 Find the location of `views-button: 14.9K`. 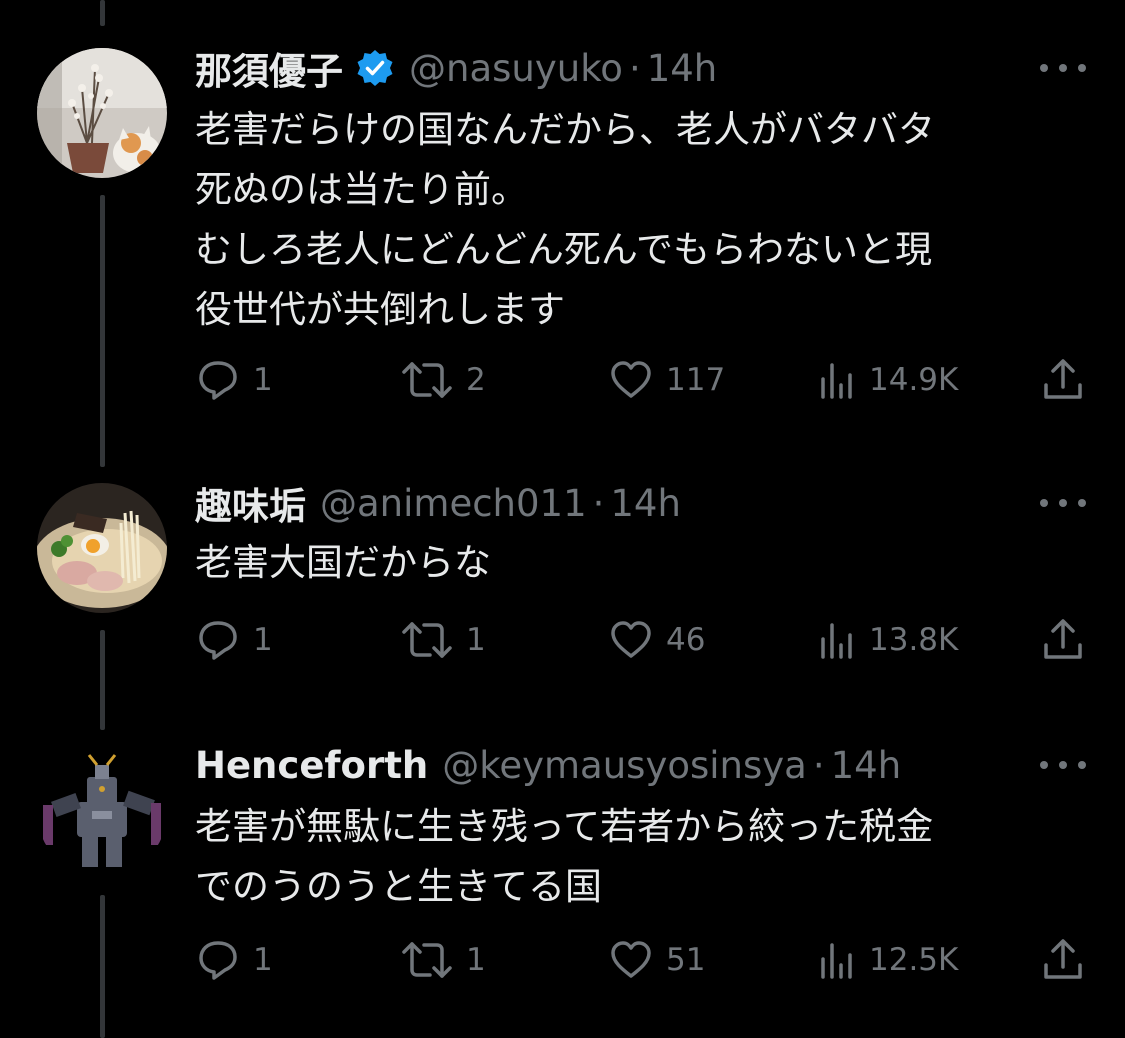

views-button: 14.9K is located at coordinates (887, 380).